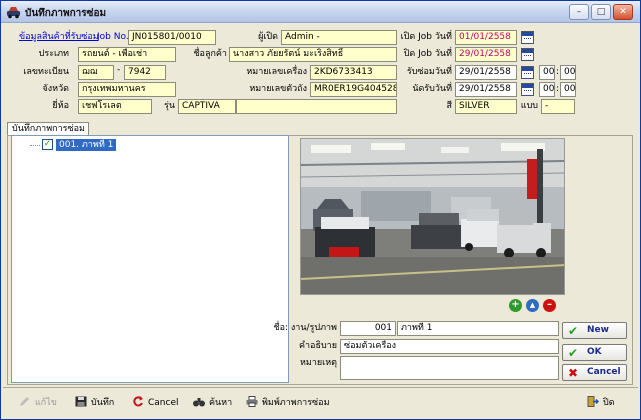  I want to click on binoculars-icon, so click(199, 401).